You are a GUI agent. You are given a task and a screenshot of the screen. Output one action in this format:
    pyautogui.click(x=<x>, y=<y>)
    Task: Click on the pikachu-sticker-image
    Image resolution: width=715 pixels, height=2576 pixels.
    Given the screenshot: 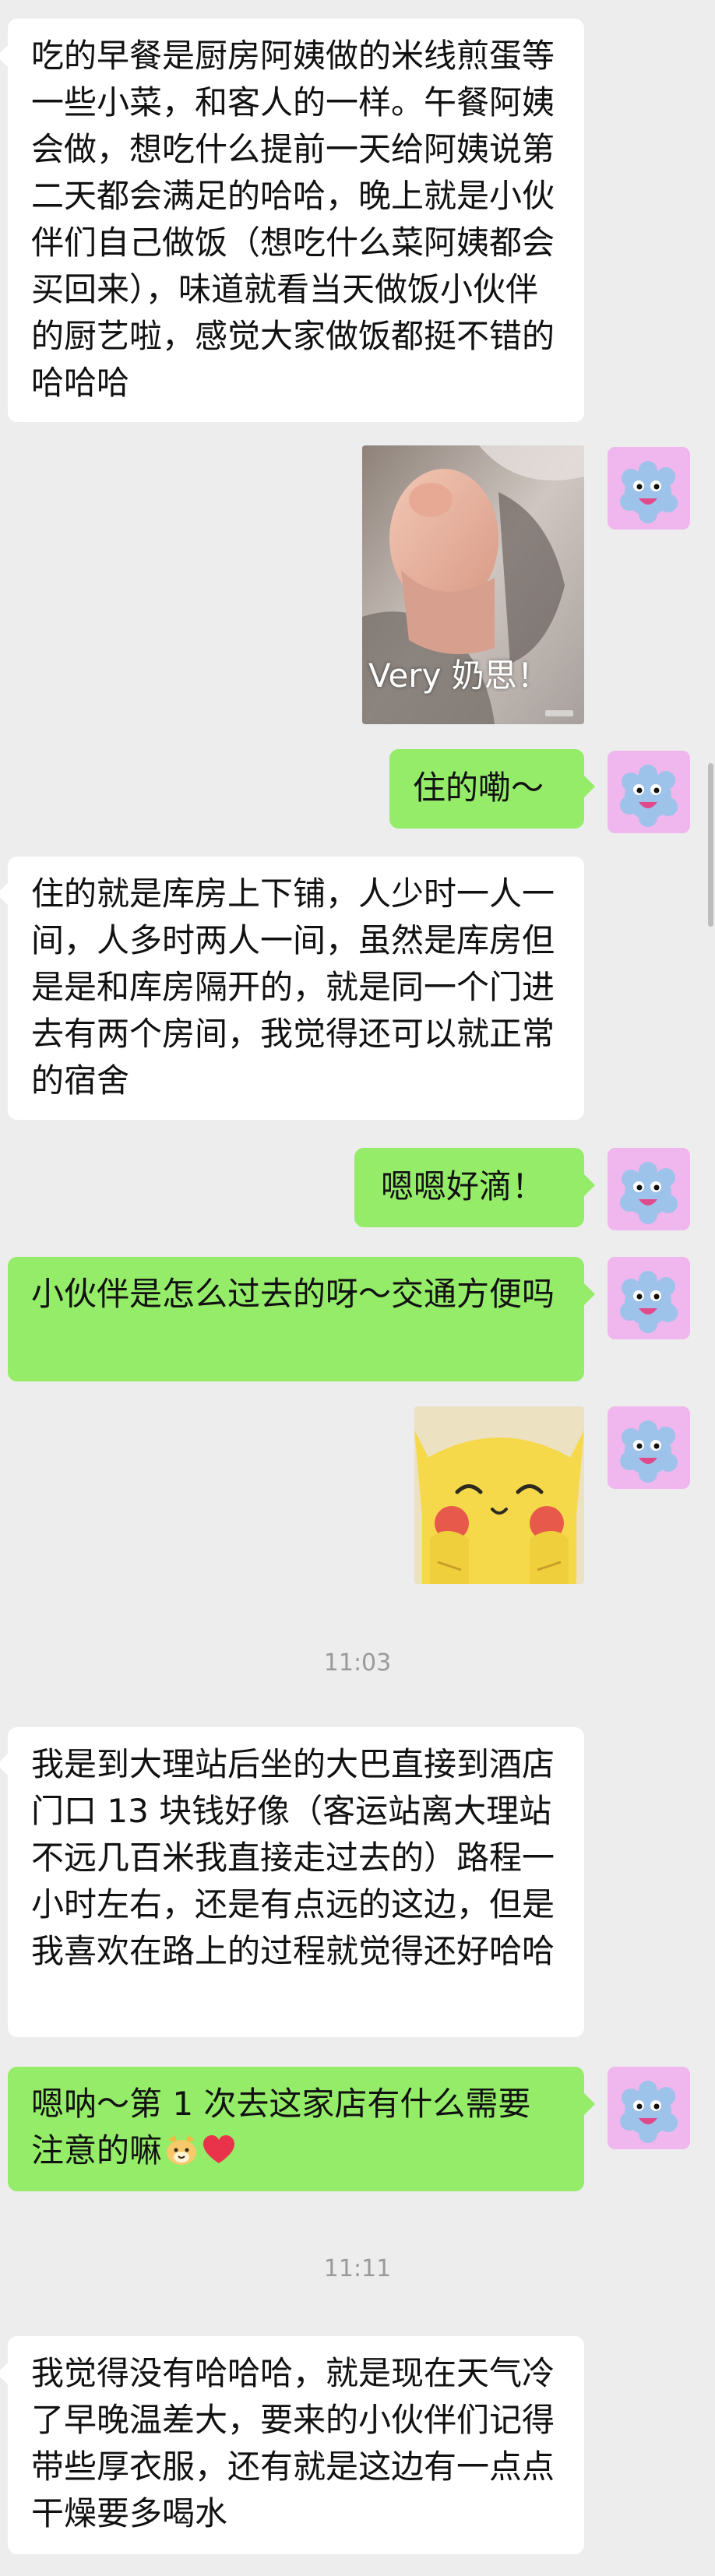 What is the action you would take?
    pyautogui.click(x=499, y=1495)
    